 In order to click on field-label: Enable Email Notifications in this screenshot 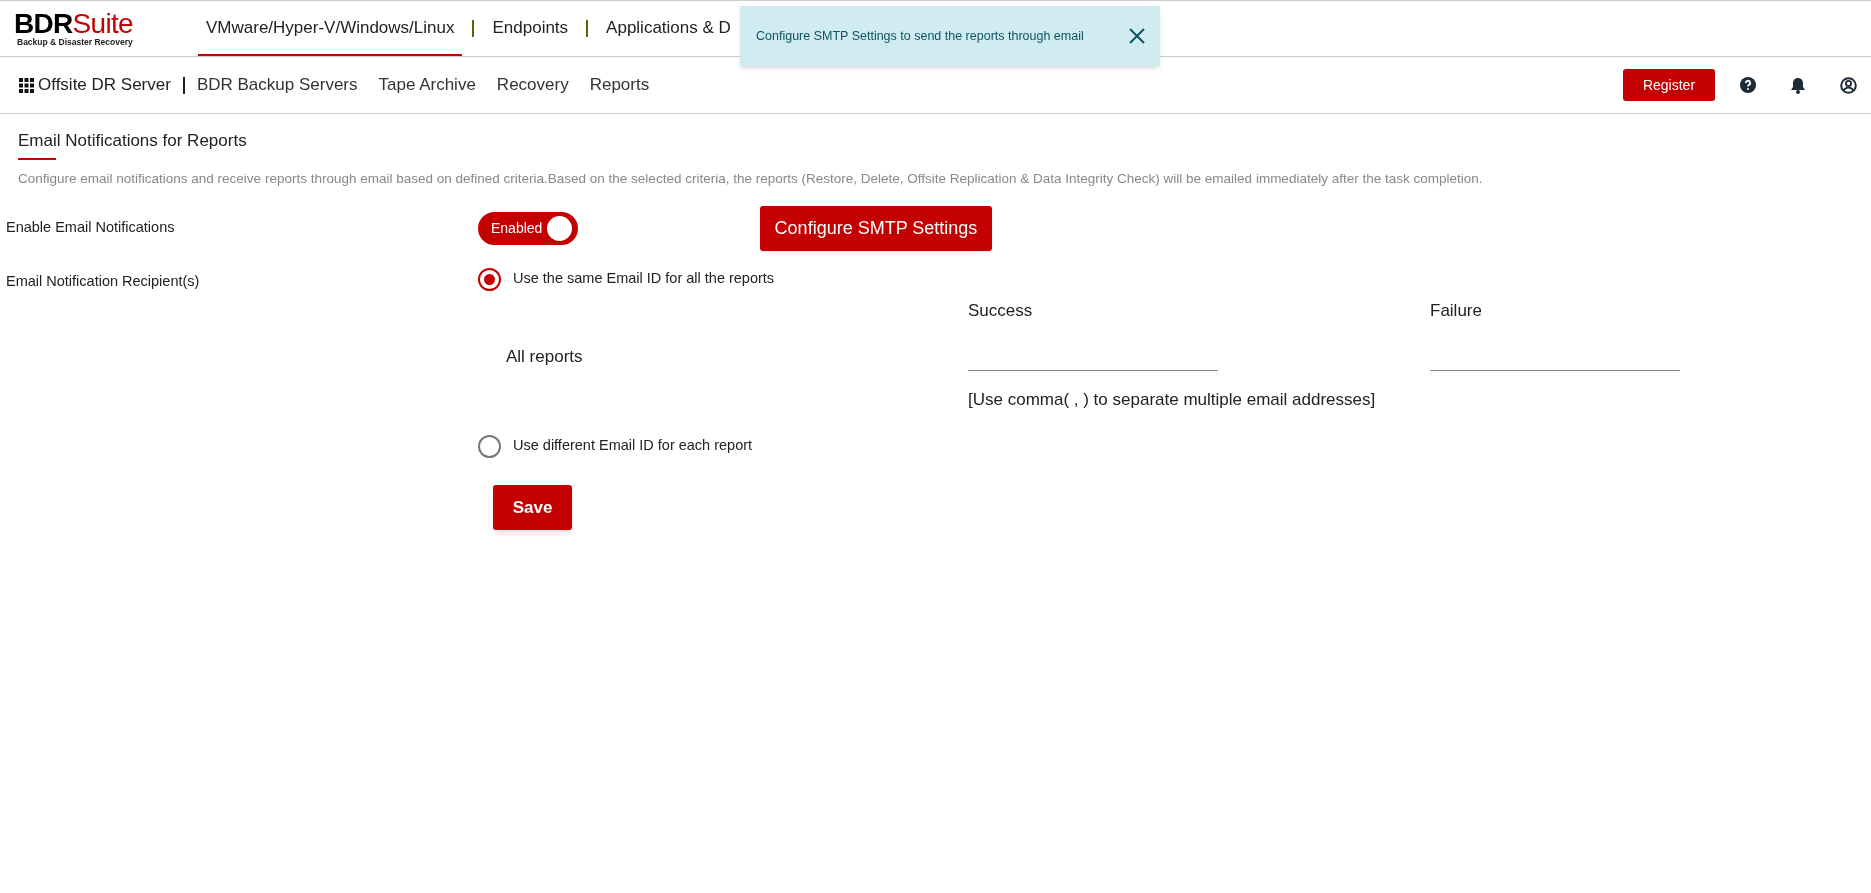, I will do `click(90, 228)`.